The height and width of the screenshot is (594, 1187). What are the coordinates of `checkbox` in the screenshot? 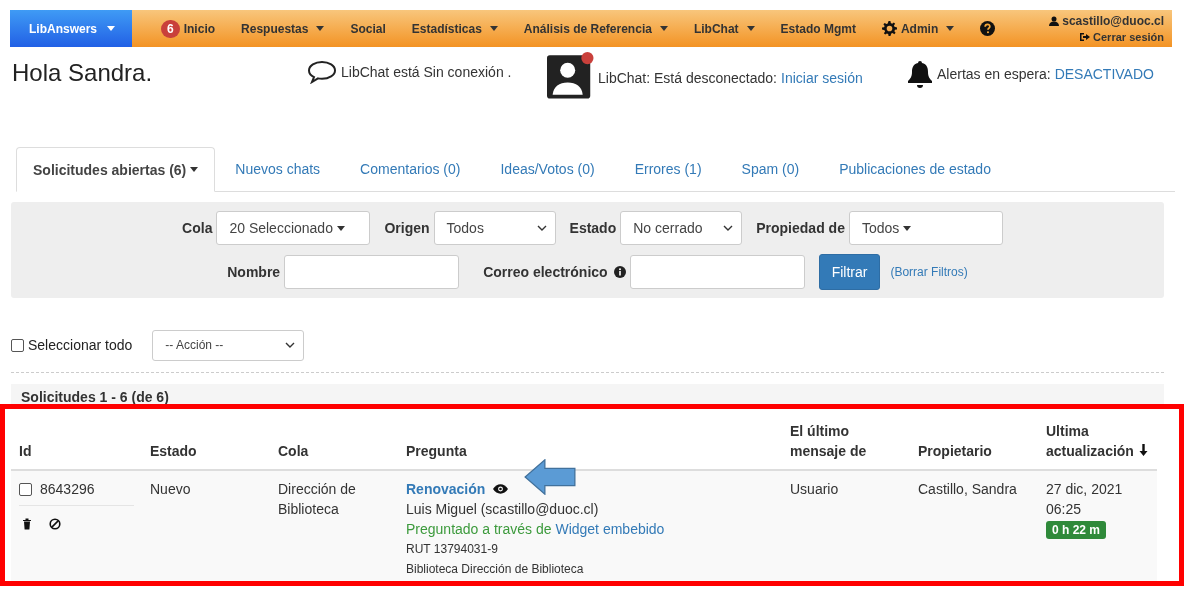 It's located at (17, 345).